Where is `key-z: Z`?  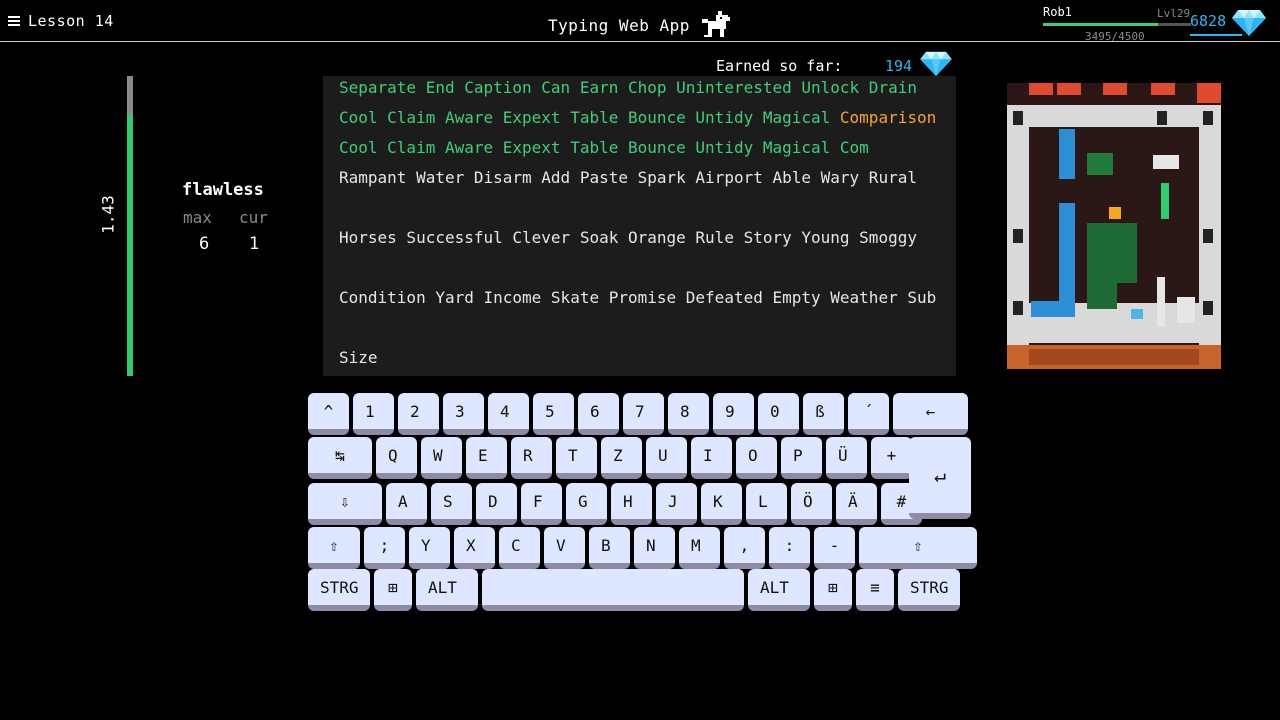 key-z: Z is located at coordinates (621, 458).